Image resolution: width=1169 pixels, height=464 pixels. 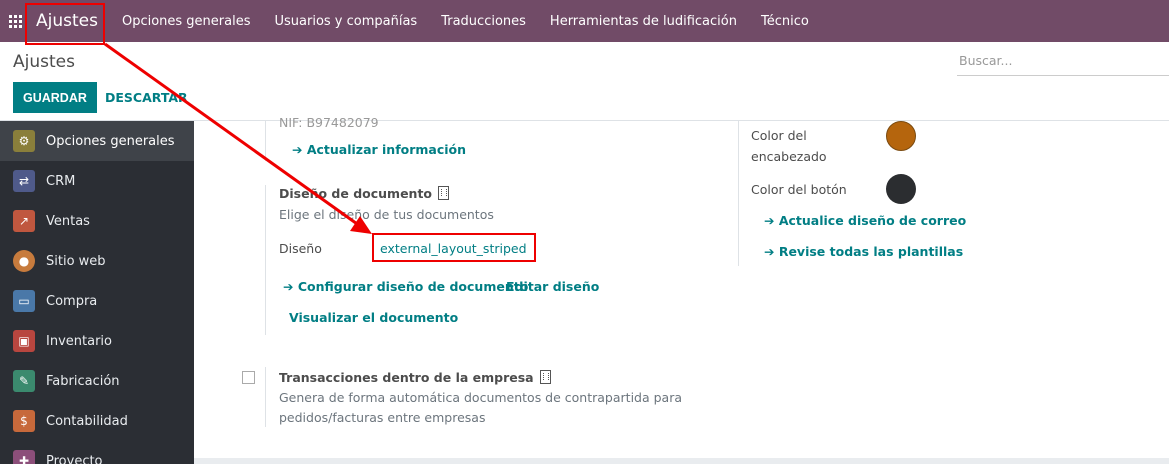 I want to click on dollar-icon: $, so click(x=24, y=421).